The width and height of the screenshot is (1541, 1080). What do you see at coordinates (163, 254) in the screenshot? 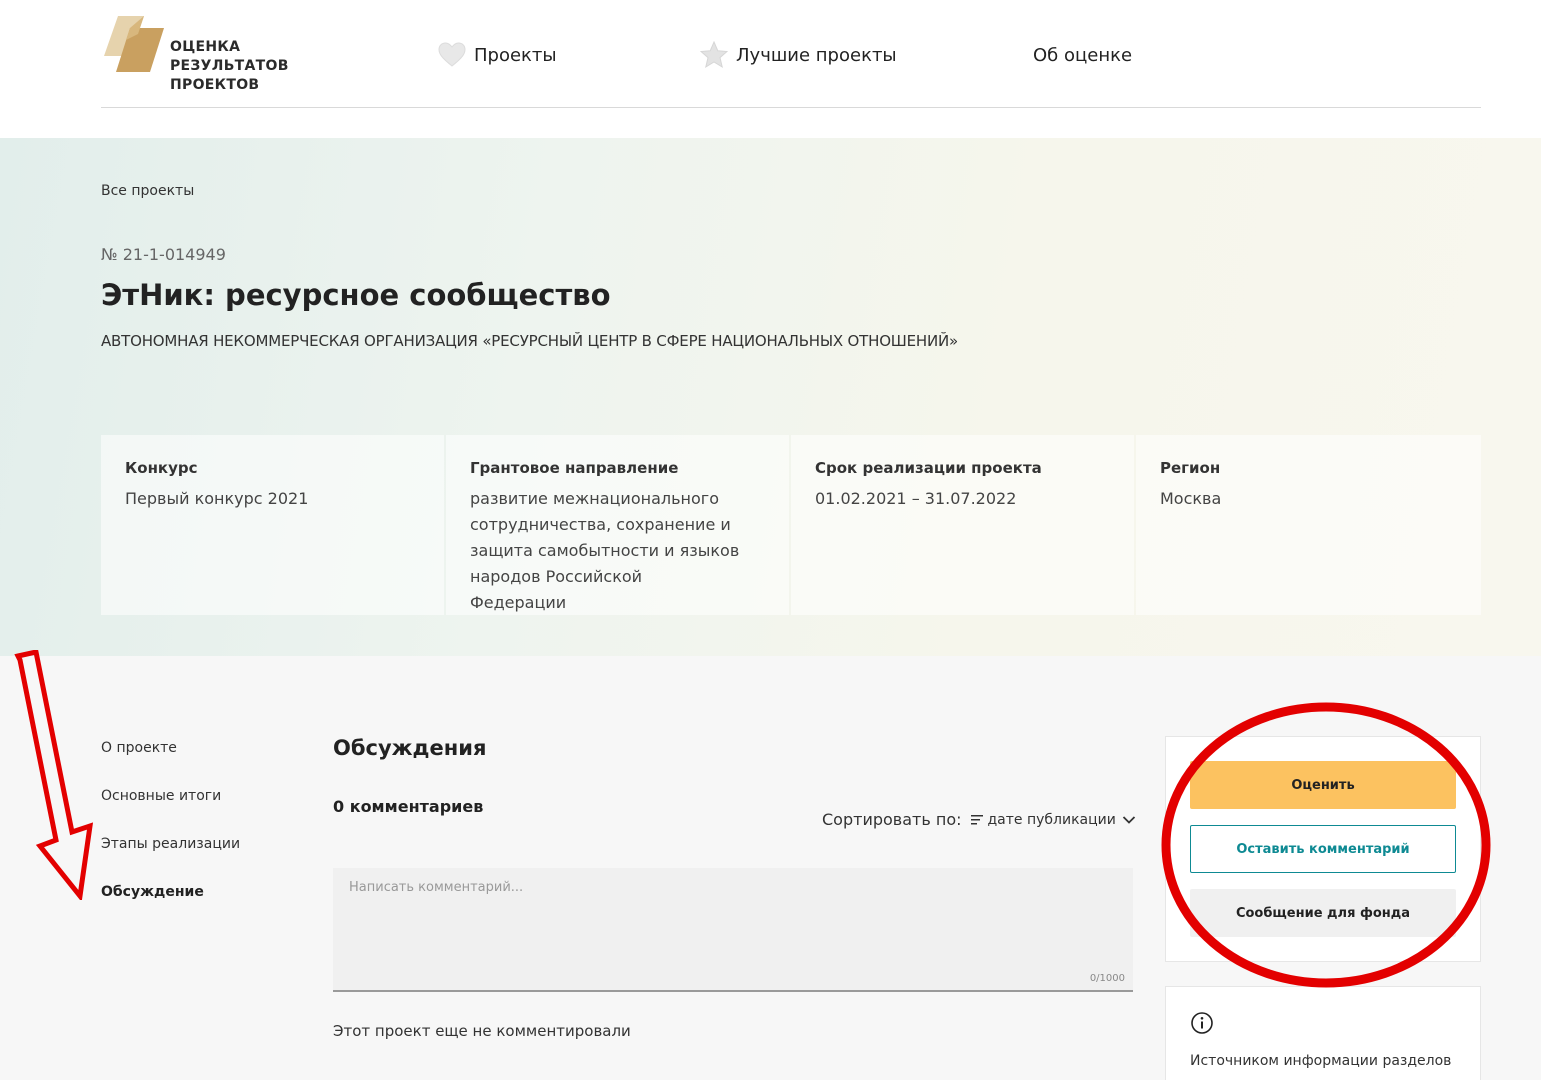
I see `project-number: № 21-1-014949` at bounding box center [163, 254].